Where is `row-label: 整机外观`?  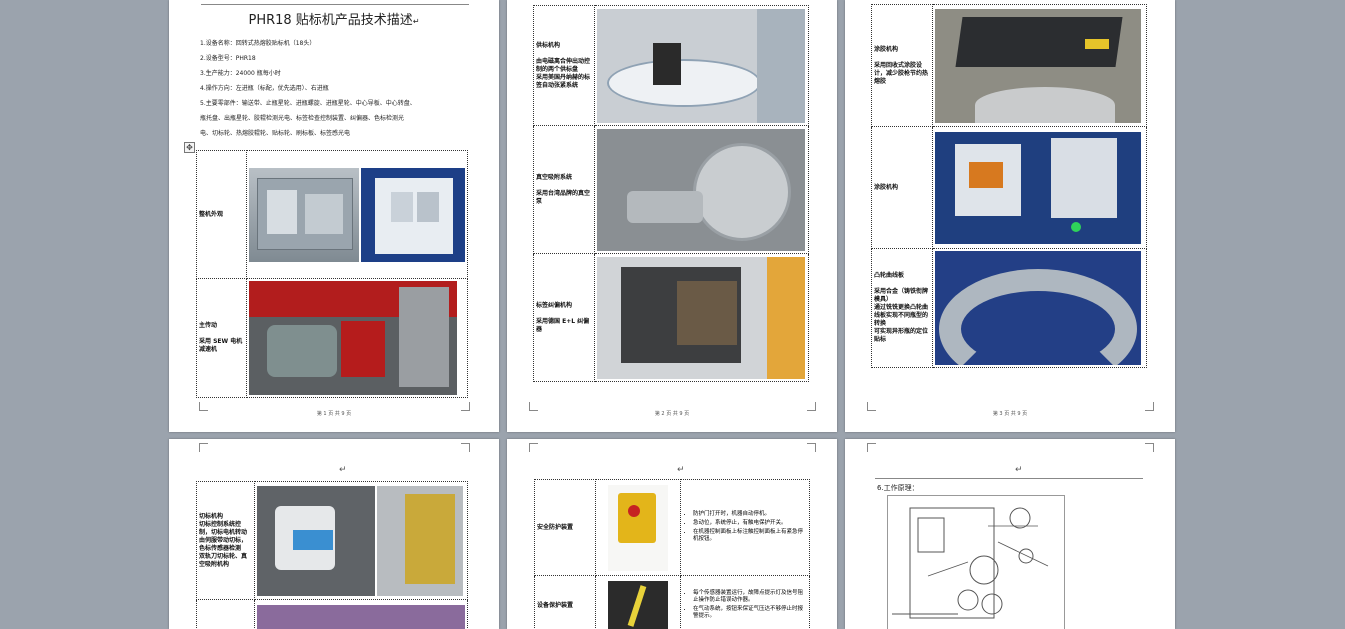 row-label: 整机外观 is located at coordinates (221, 215).